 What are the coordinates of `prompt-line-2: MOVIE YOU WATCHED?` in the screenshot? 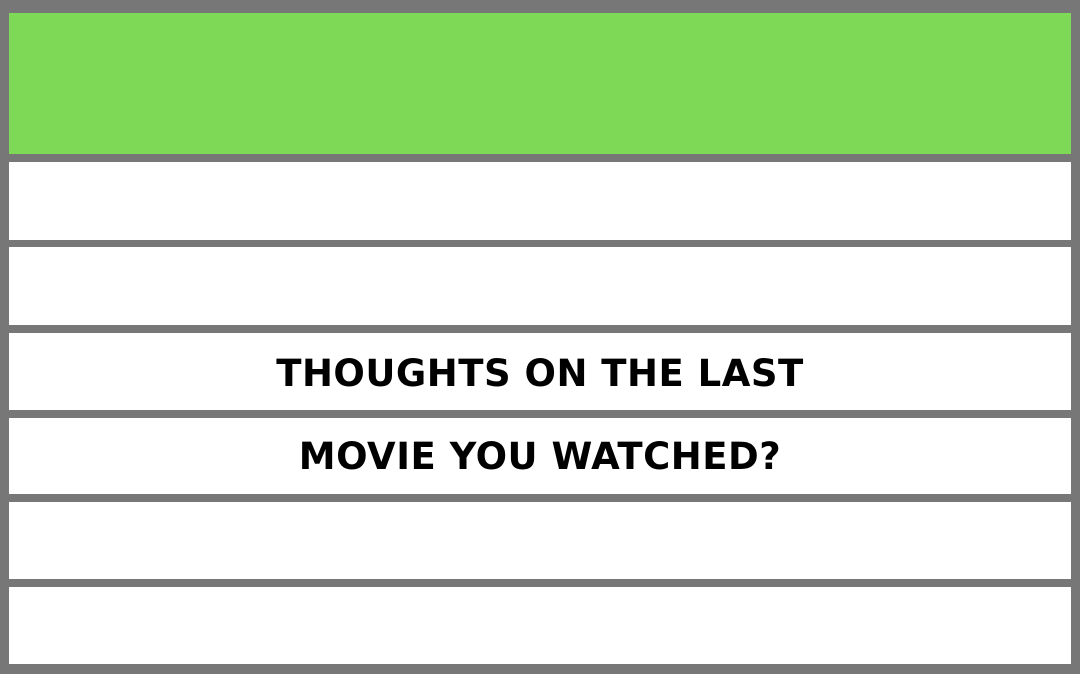 It's located at (540, 456).